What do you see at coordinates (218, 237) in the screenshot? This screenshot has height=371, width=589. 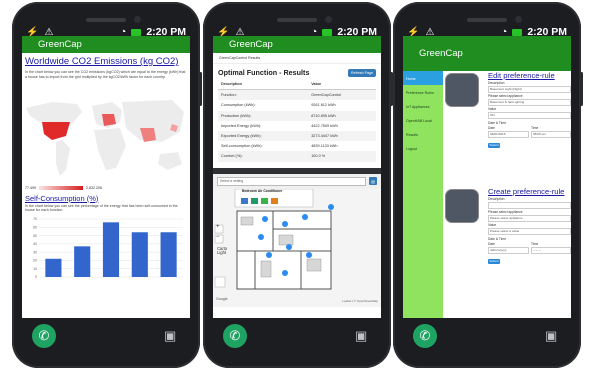 I see `zoom-out-button: −` at bounding box center [218, 237].